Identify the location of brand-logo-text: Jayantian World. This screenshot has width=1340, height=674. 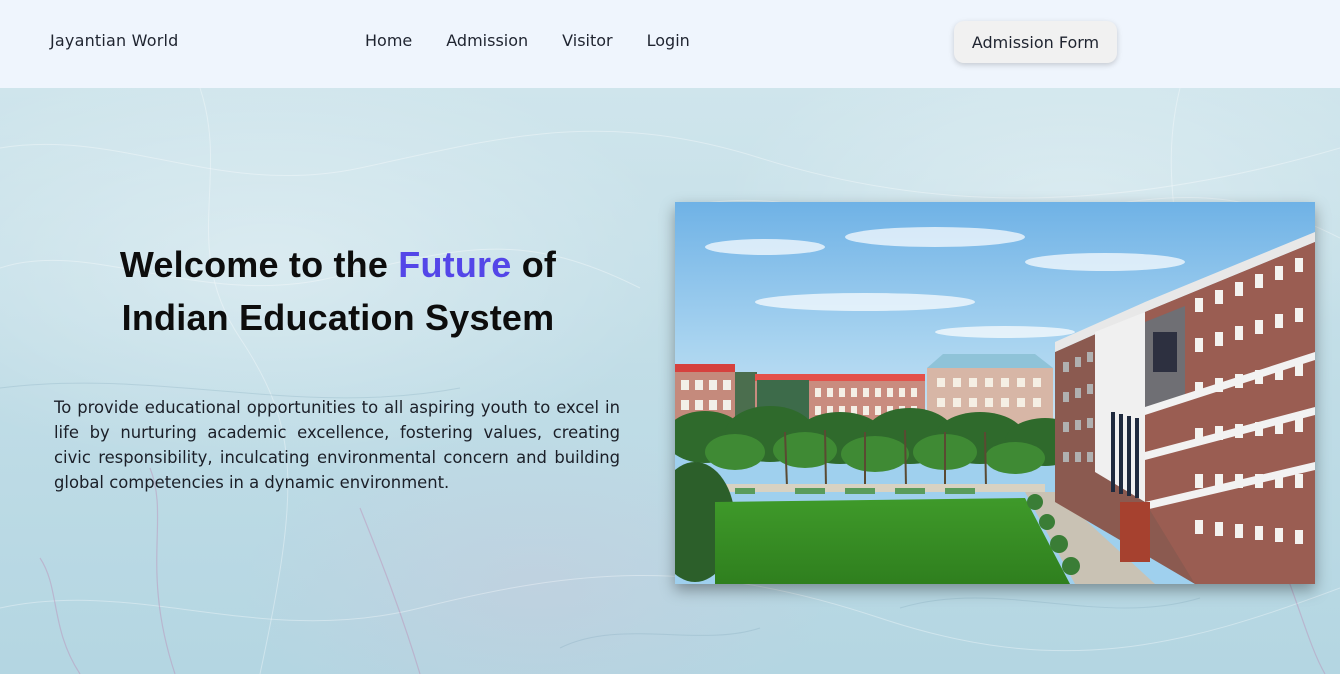
(114, 40).